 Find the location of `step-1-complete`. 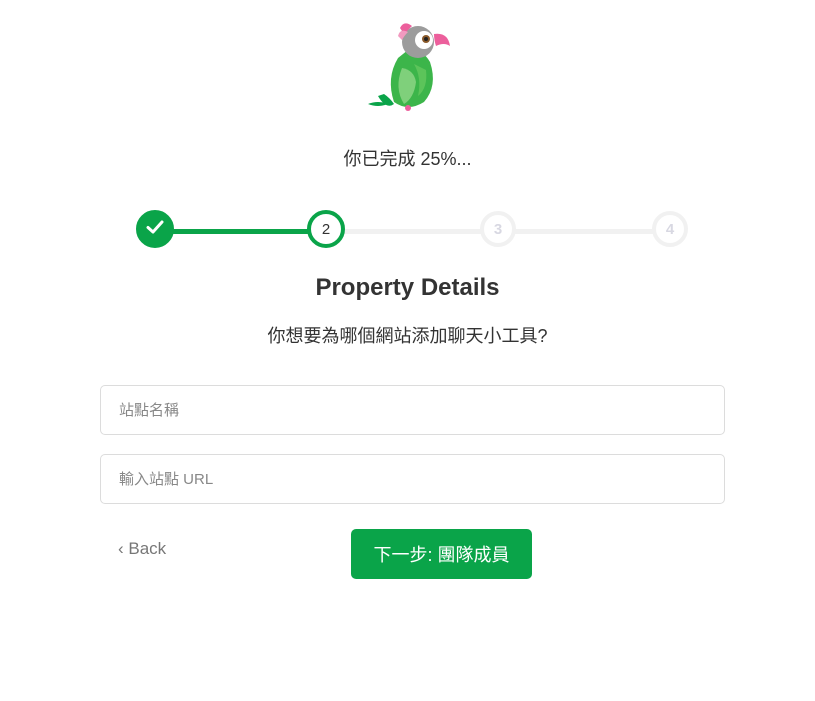

step-1-complete is located at coordinates (155, 229).